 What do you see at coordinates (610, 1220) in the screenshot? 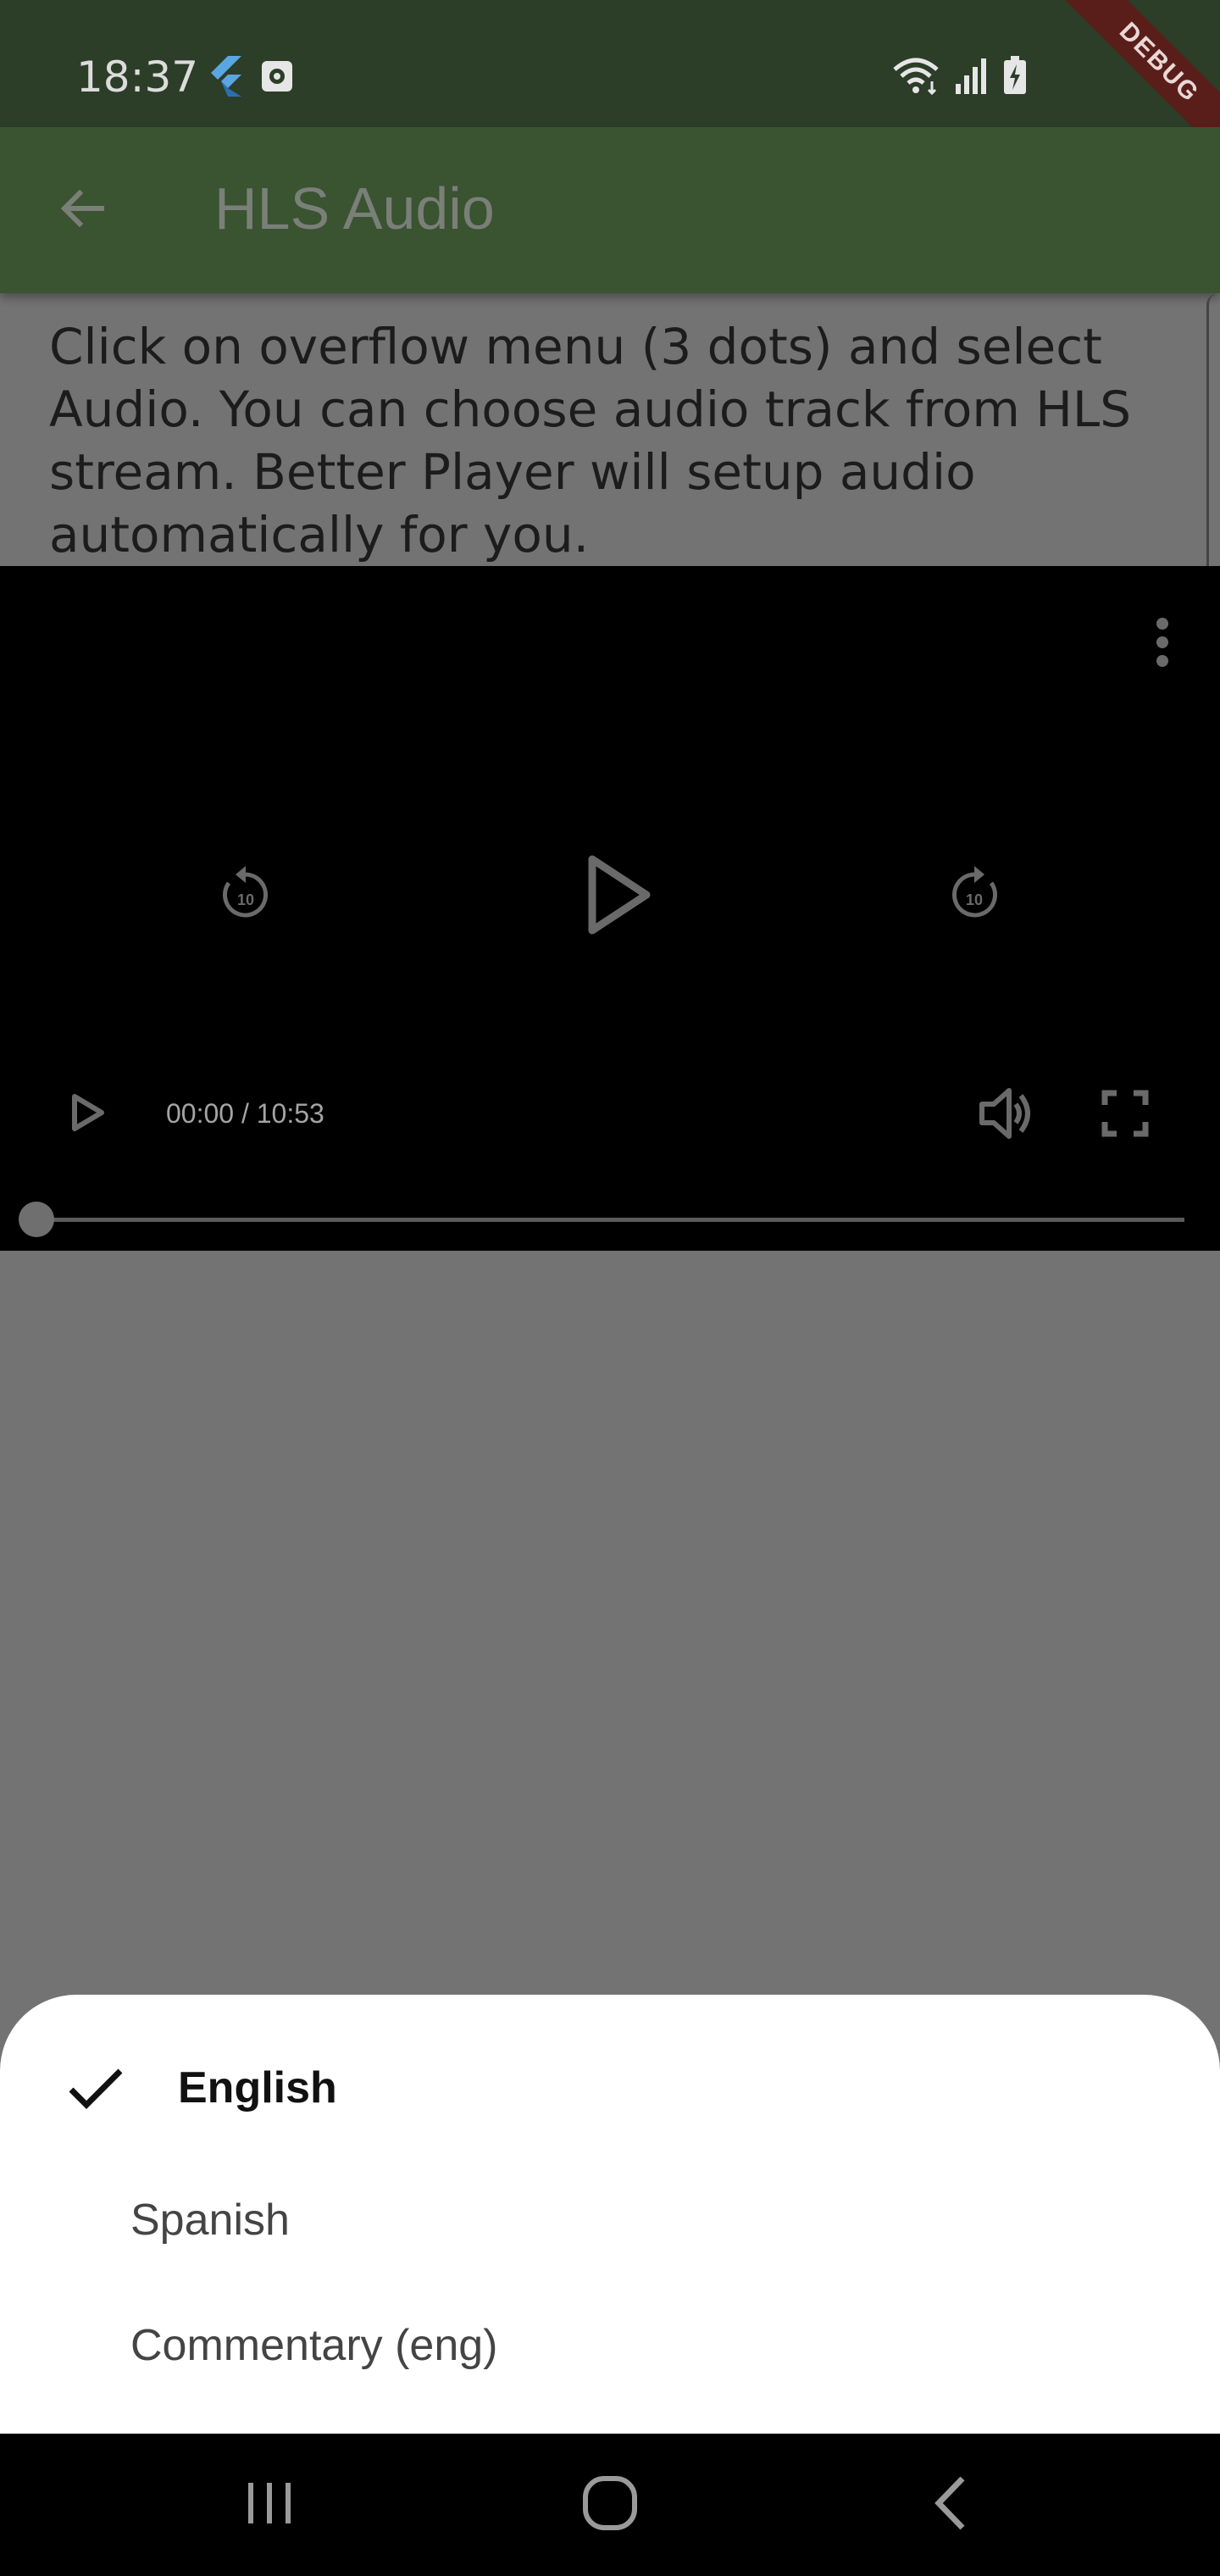
I see `progress-bar` at bounding box center [610, 1220].